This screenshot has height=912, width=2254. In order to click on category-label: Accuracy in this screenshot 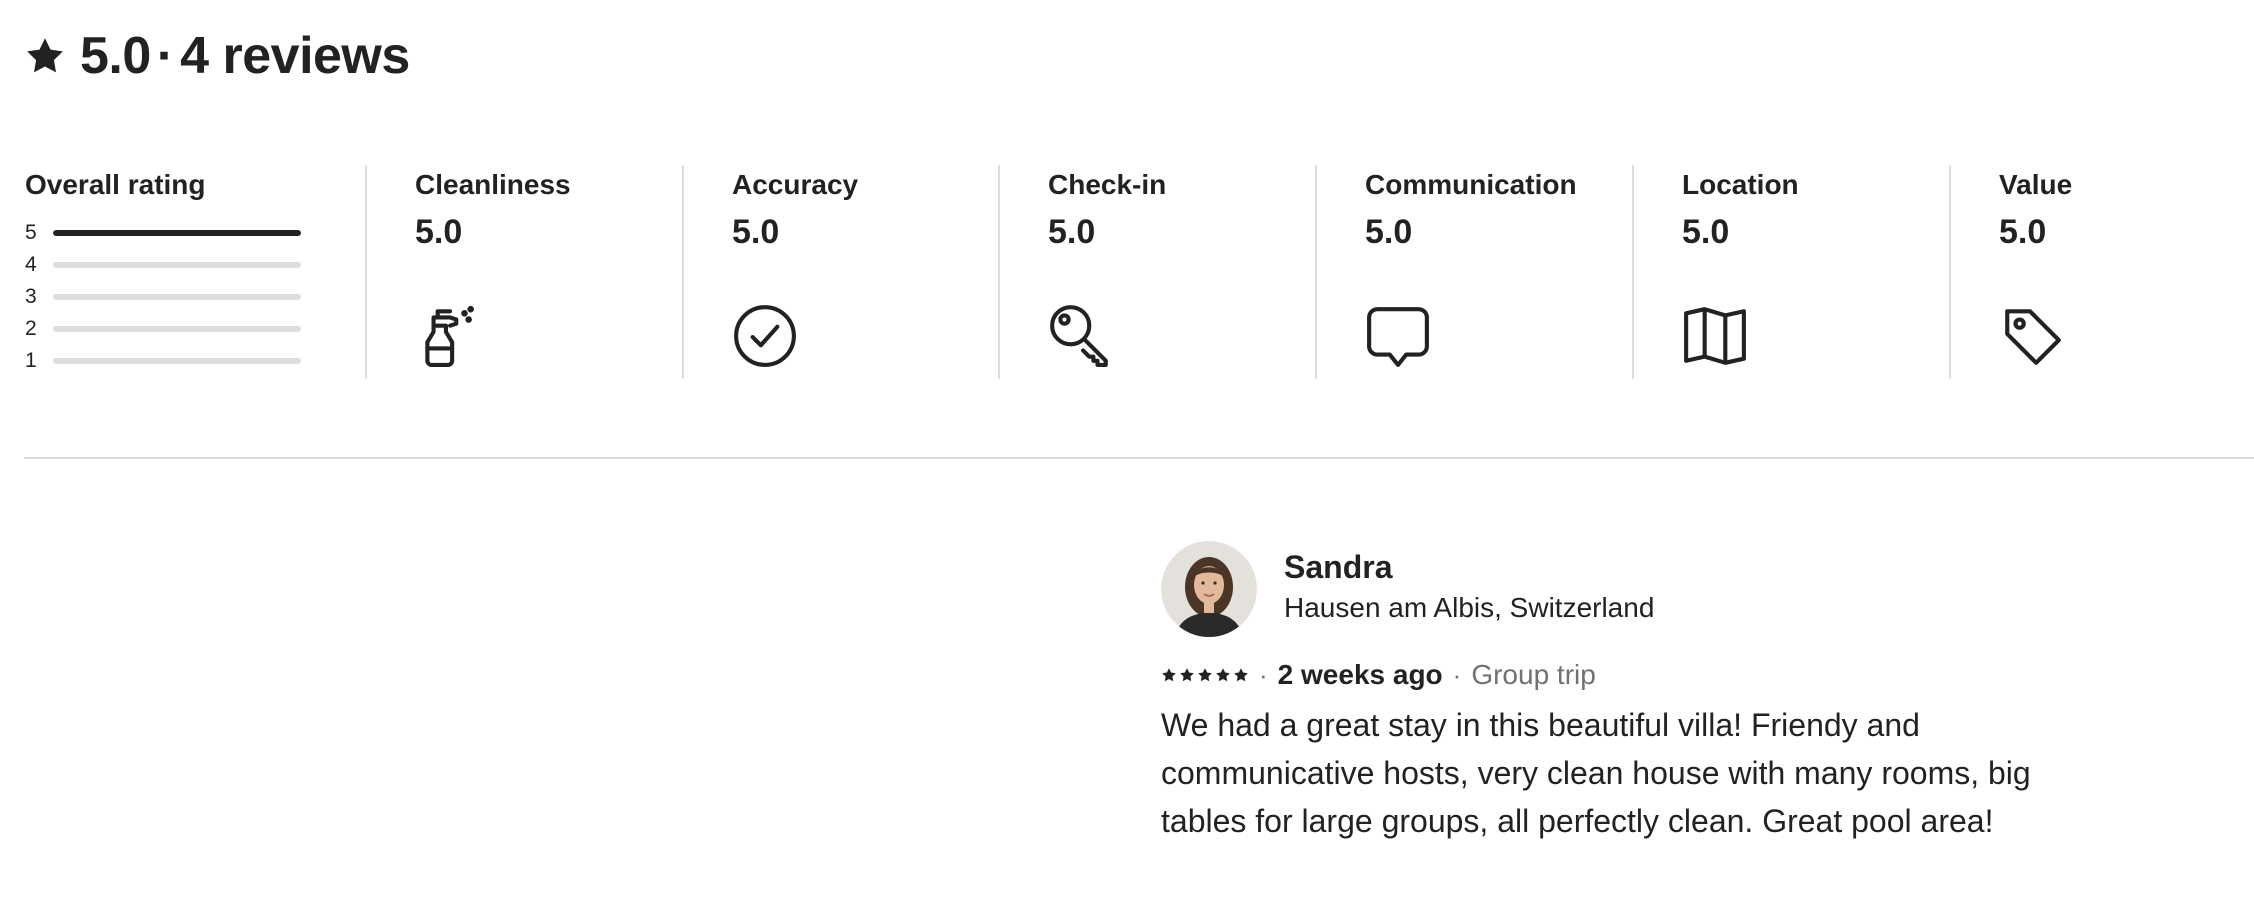, I will do `click(795, 184)`.